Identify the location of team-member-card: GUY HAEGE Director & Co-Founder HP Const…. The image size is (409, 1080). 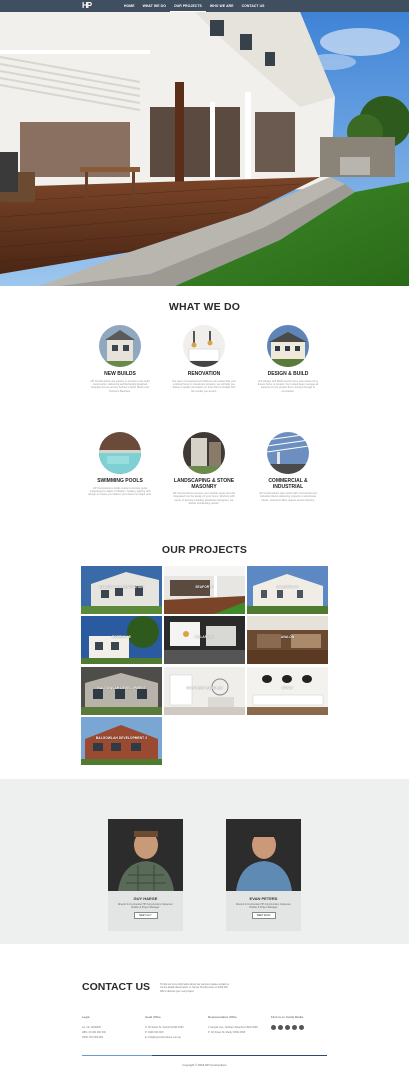
(145, 875).